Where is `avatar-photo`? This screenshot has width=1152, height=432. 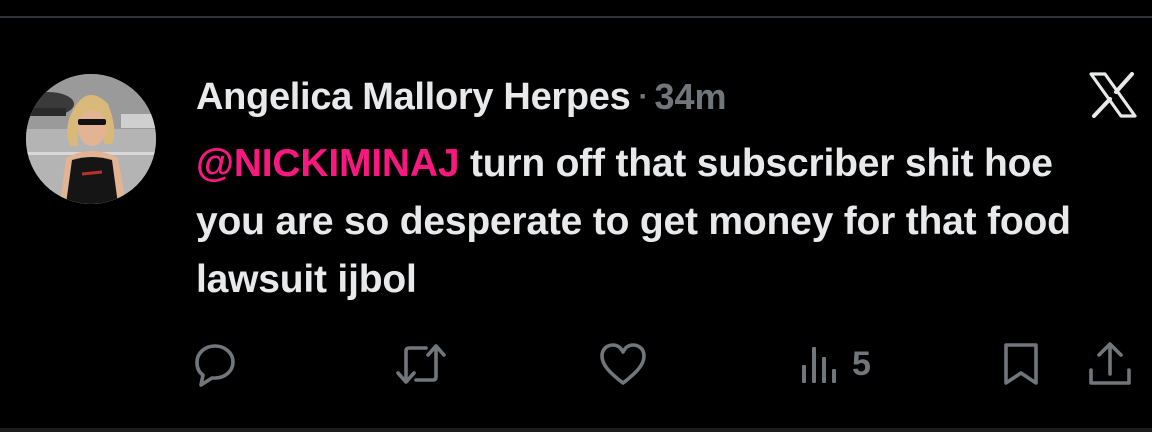 avatar-photo is located at coordinates (91, 139).